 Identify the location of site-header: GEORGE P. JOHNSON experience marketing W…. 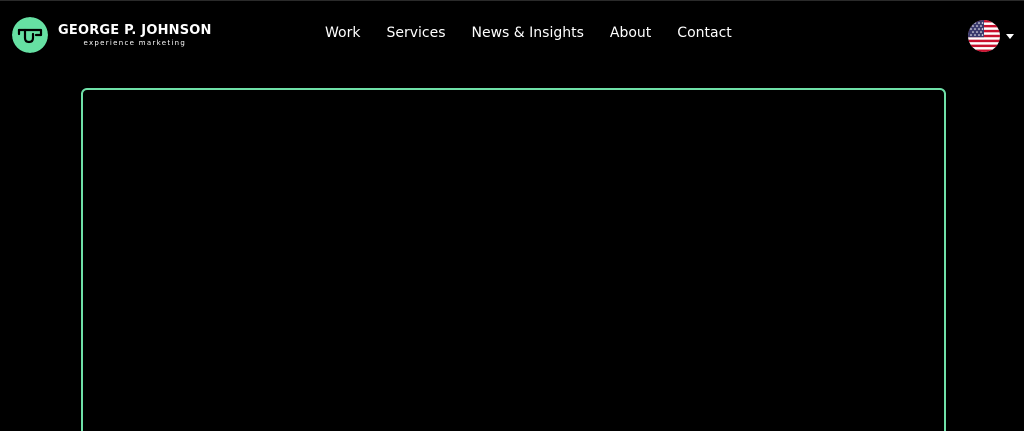
(512, 32).